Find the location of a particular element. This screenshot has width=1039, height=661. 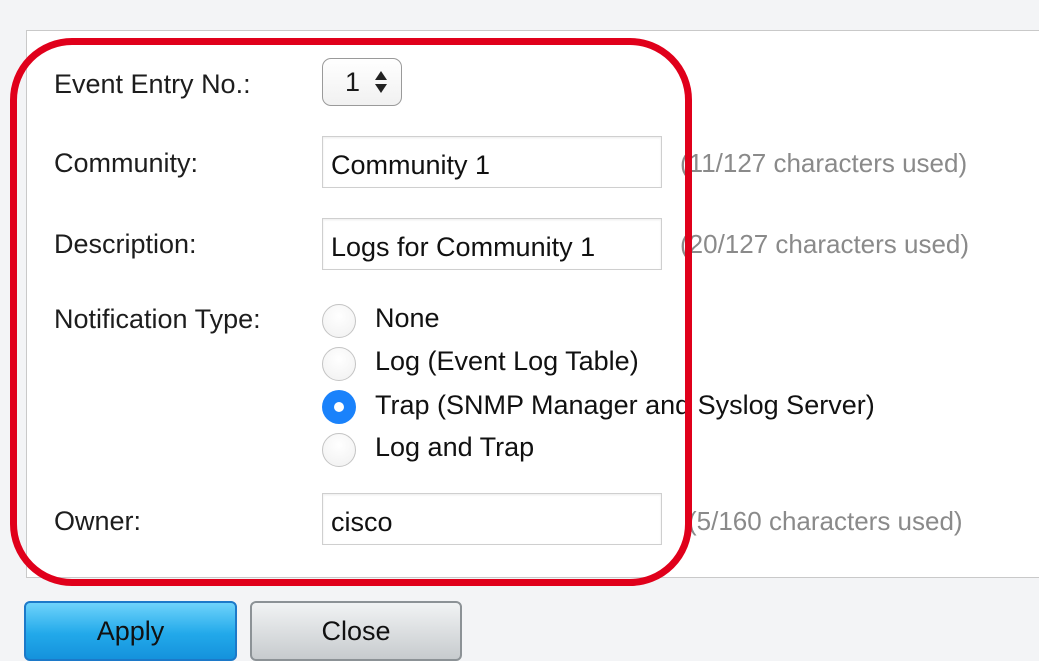

notification-none-radio is located at coordinates (339, 321).